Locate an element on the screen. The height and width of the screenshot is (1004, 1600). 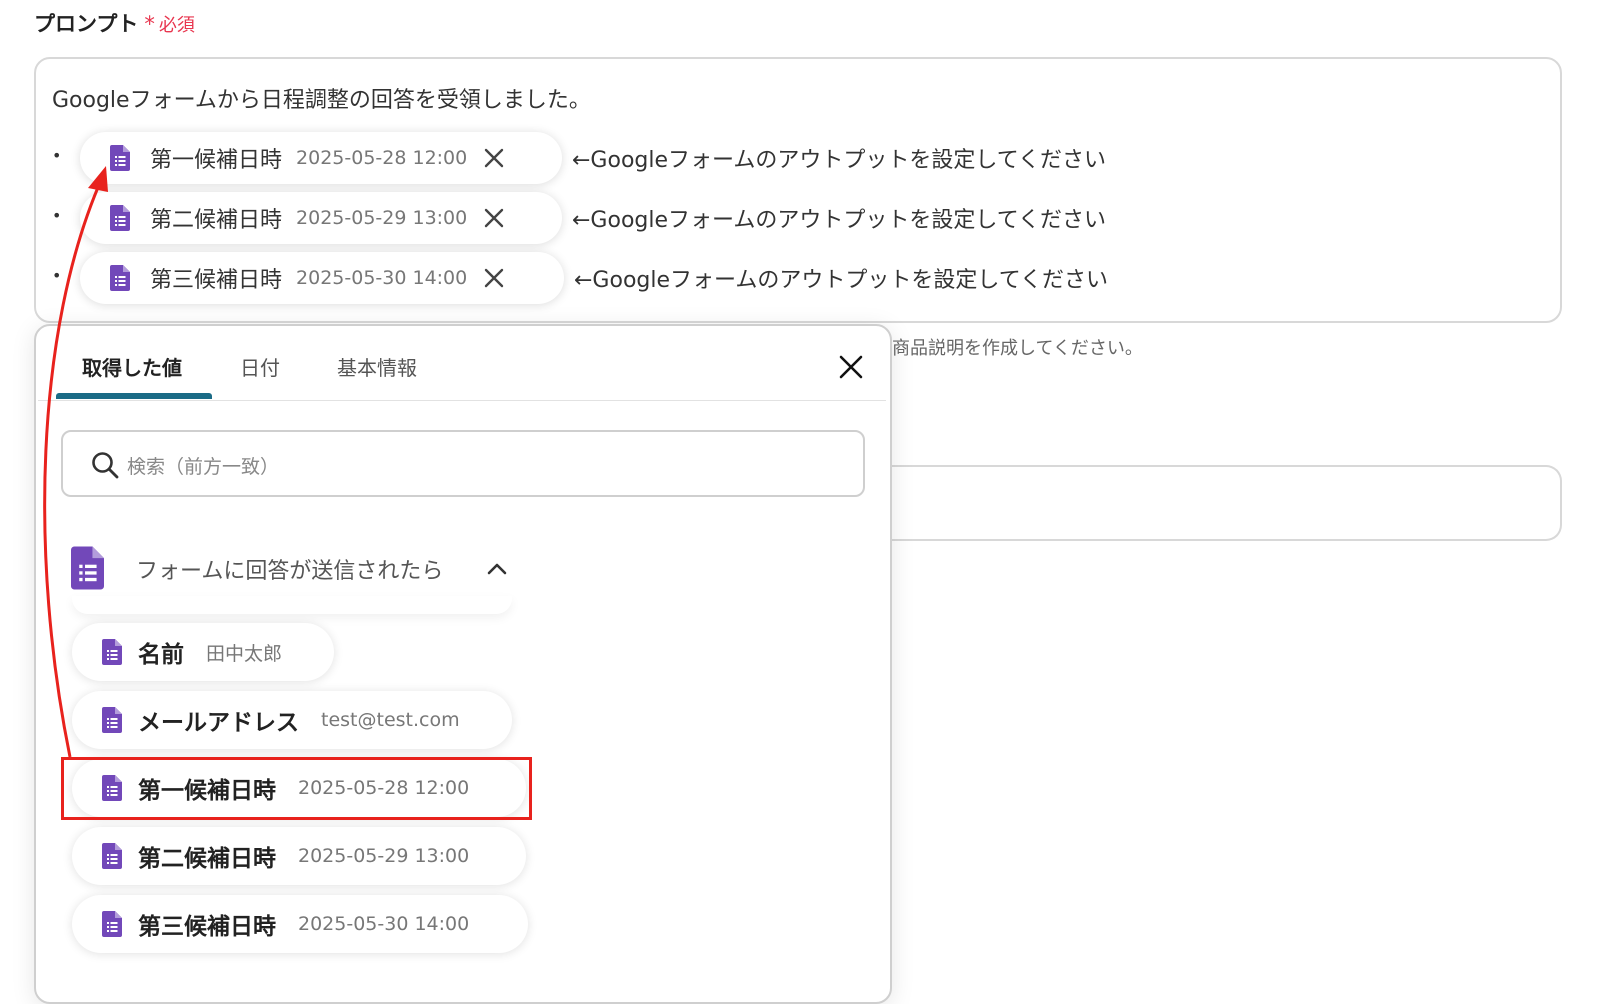
tab-date: 日付 is located at coordinates (260, 366).